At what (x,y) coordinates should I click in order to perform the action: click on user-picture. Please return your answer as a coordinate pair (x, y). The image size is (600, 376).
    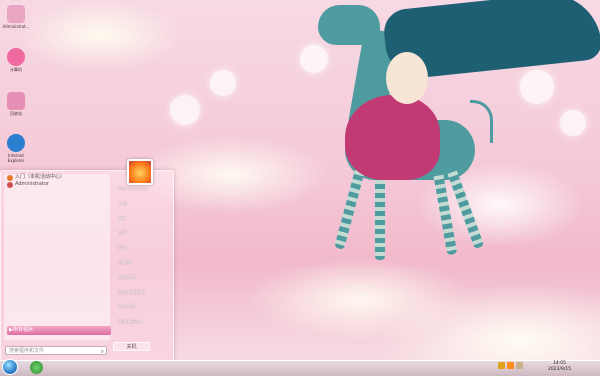
    Looking at the image, I should click on (140, 172).